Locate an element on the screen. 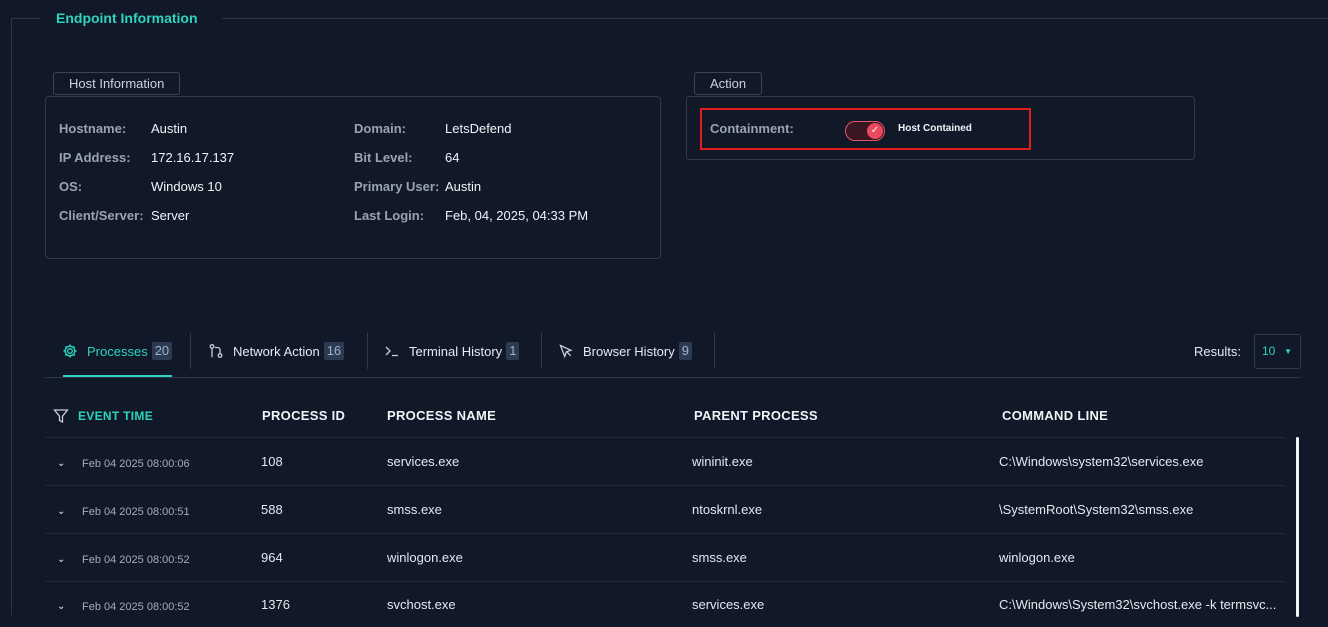 Image resolution: width=1328 pixels, height=627 pixels. tab-label: Terminal History is located at coordinates (456, 351).